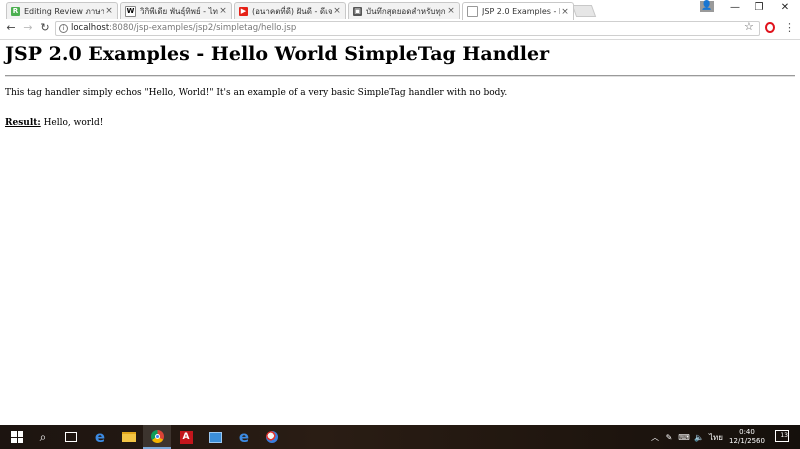  Describe the element at coordinates (707, 6) in the screenshot. I see `profile-icon: 👤` at that location.